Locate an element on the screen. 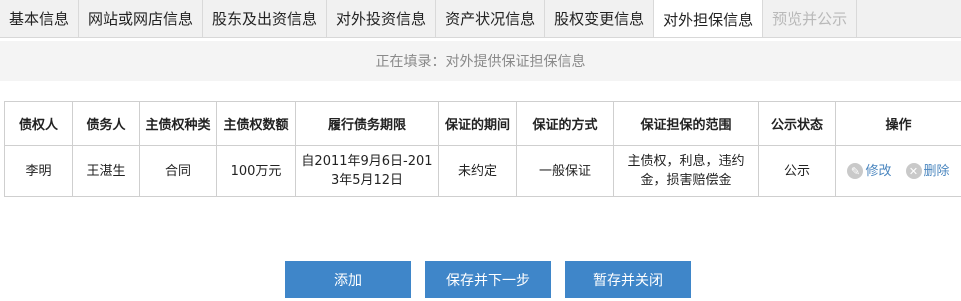 The image size is (961, 301). row-actions: ✎ 修改 ✕ 删除 is located at coordinates (898, 171).